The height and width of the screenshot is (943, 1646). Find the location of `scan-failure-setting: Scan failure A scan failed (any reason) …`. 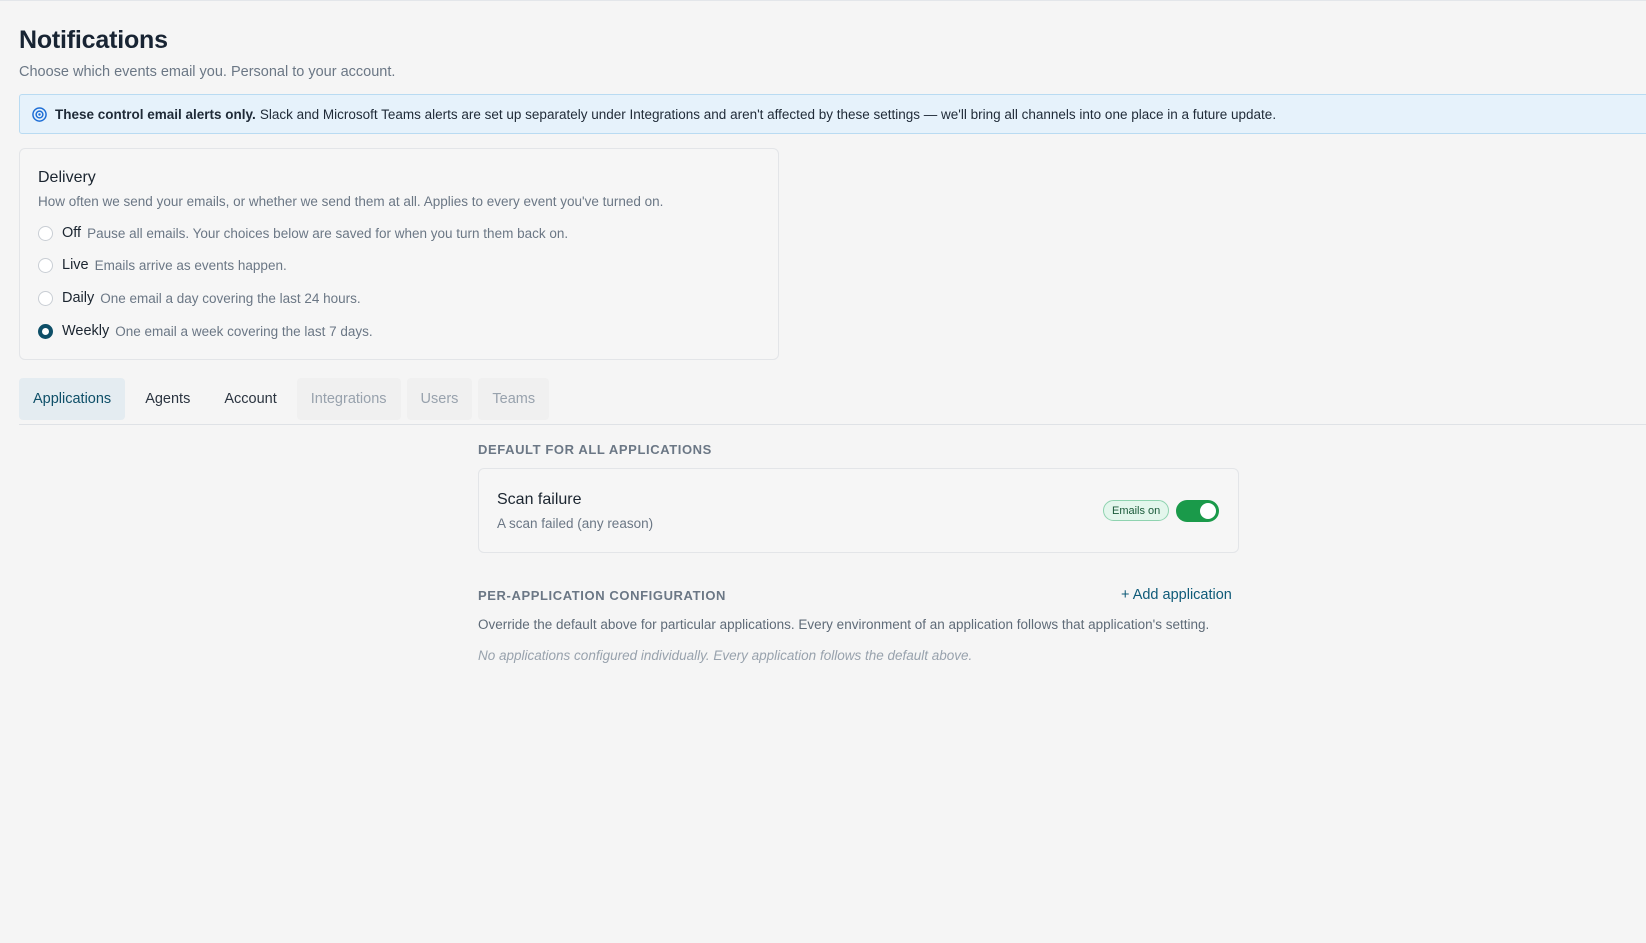

scan-failure-setting: Scan failure A scan failed (any reason) … is located at coordinates (858, 510).